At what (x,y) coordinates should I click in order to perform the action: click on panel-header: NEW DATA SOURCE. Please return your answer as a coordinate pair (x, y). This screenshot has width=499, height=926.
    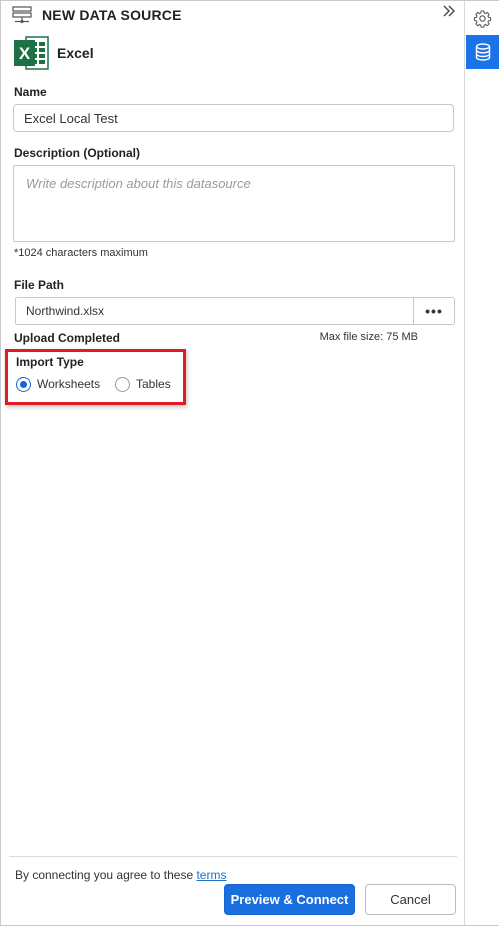
    Looking at the image, I should click on (233, 15).